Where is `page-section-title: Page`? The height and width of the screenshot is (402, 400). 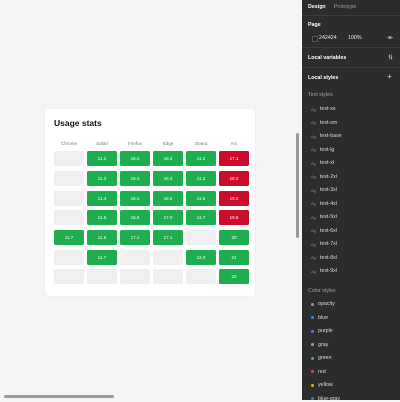
page-section-title: Page is located at coordinates (314, 25).